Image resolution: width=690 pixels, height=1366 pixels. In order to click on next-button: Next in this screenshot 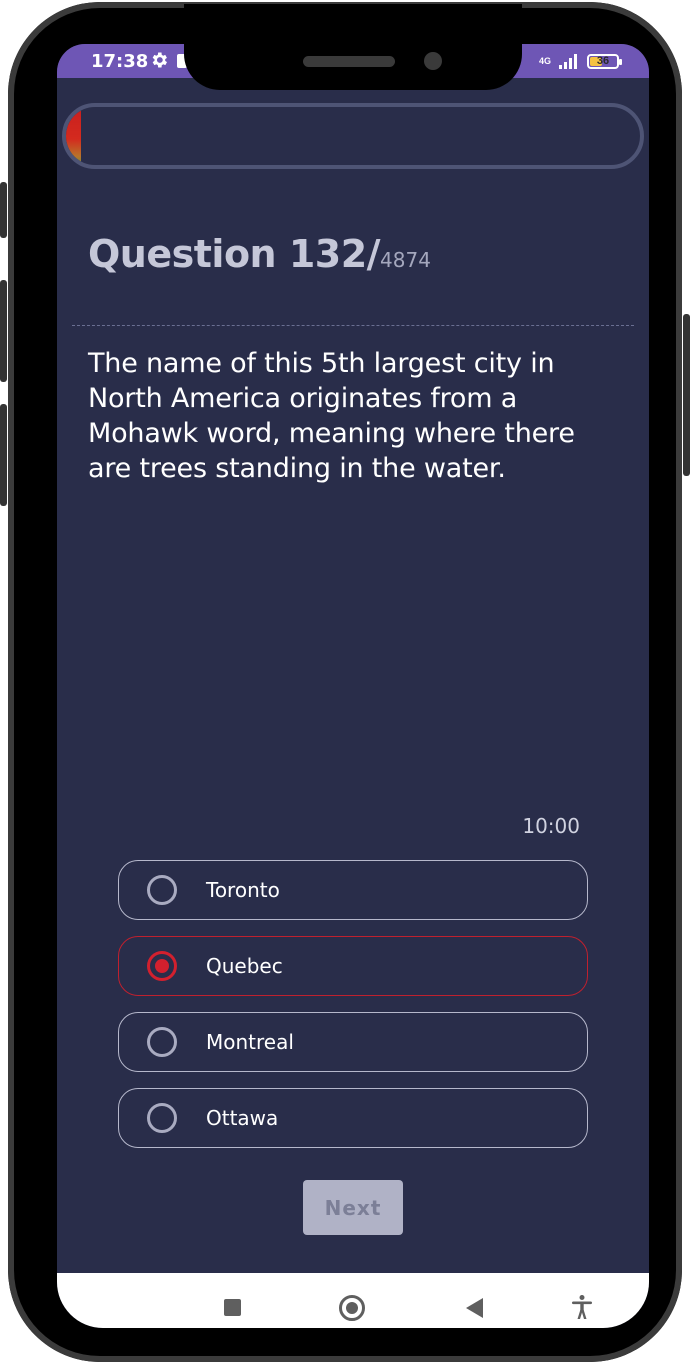, I will do `click(353, 1207)`.